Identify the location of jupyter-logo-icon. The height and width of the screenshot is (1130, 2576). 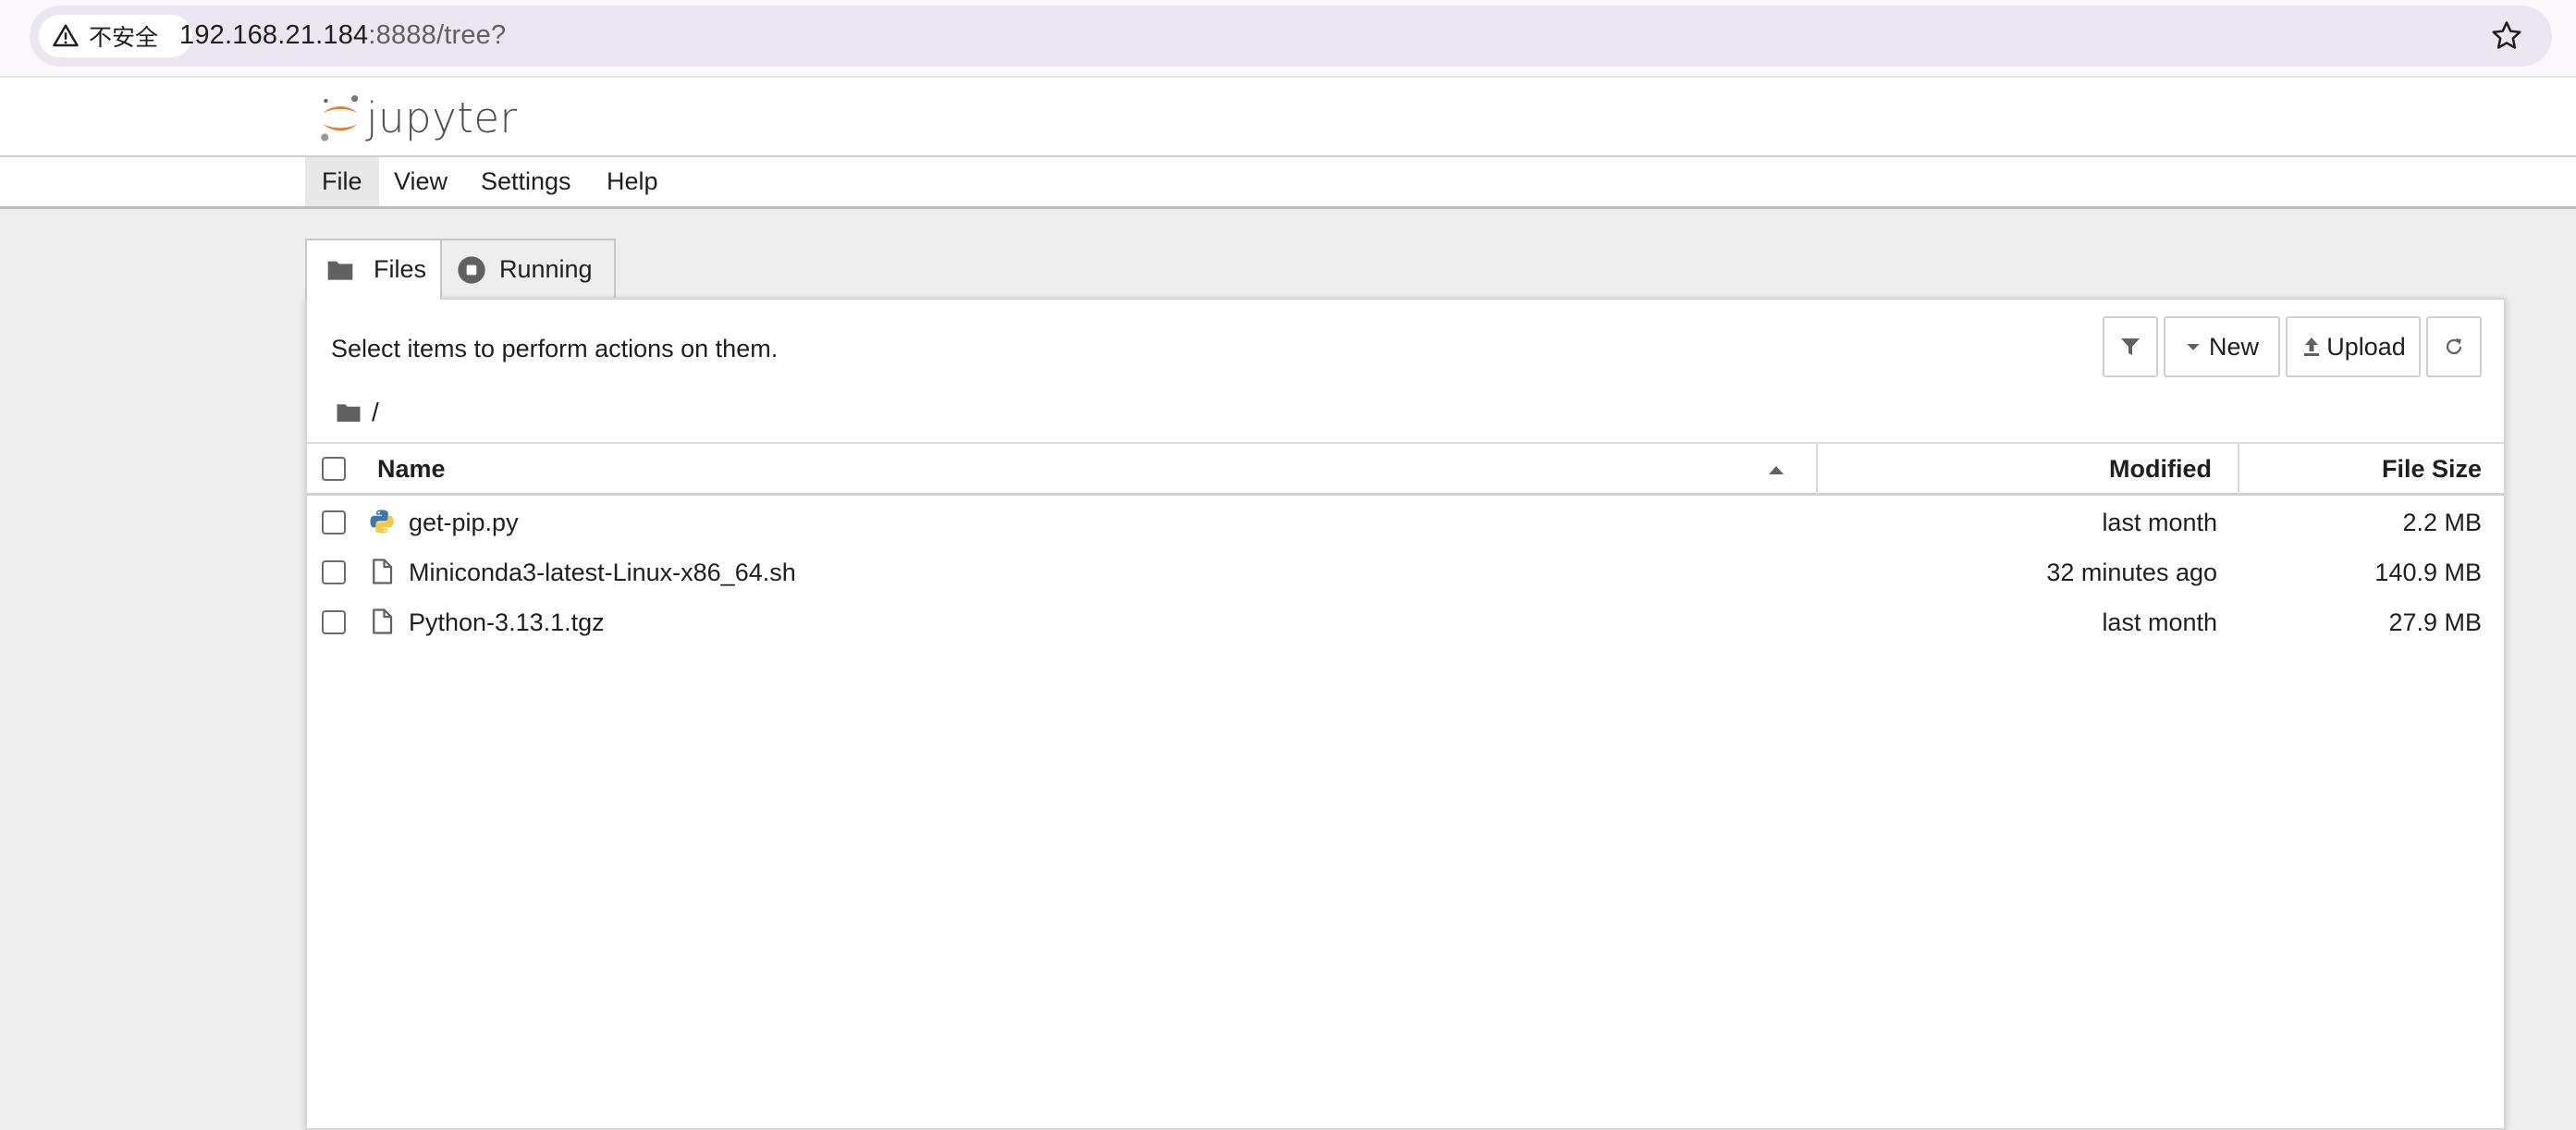
(340, 118).